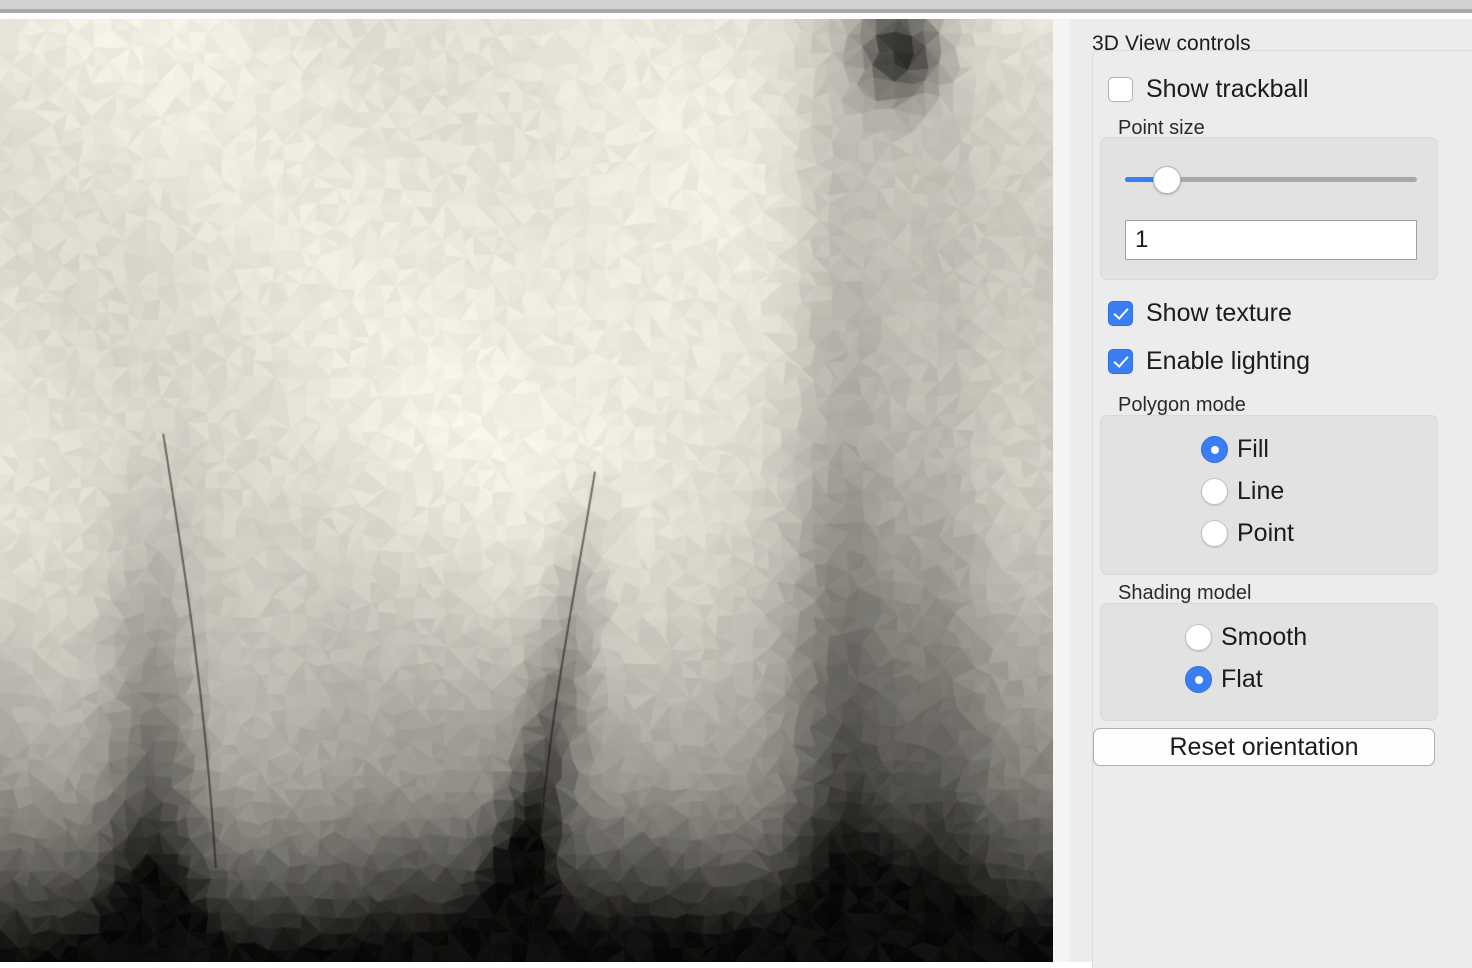 The width and height of the screenshot is (1472, 968). I want to click on point-size-group-box: 1, so click(1269, 208).